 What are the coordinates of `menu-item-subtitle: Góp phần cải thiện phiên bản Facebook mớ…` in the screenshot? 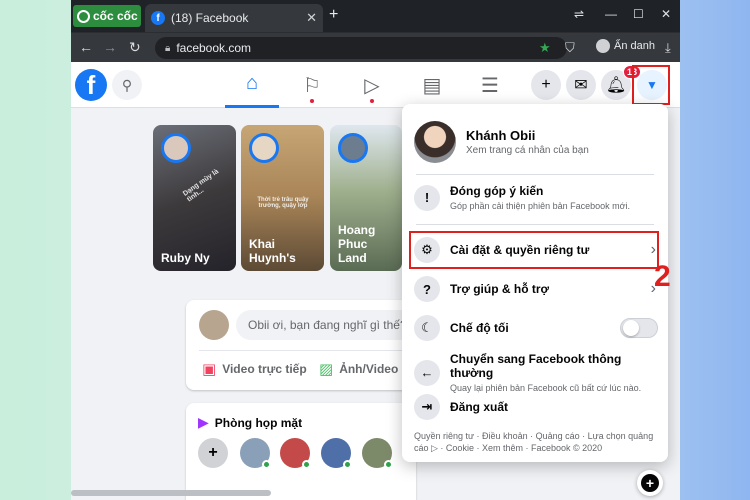 It's located at (540, 206).